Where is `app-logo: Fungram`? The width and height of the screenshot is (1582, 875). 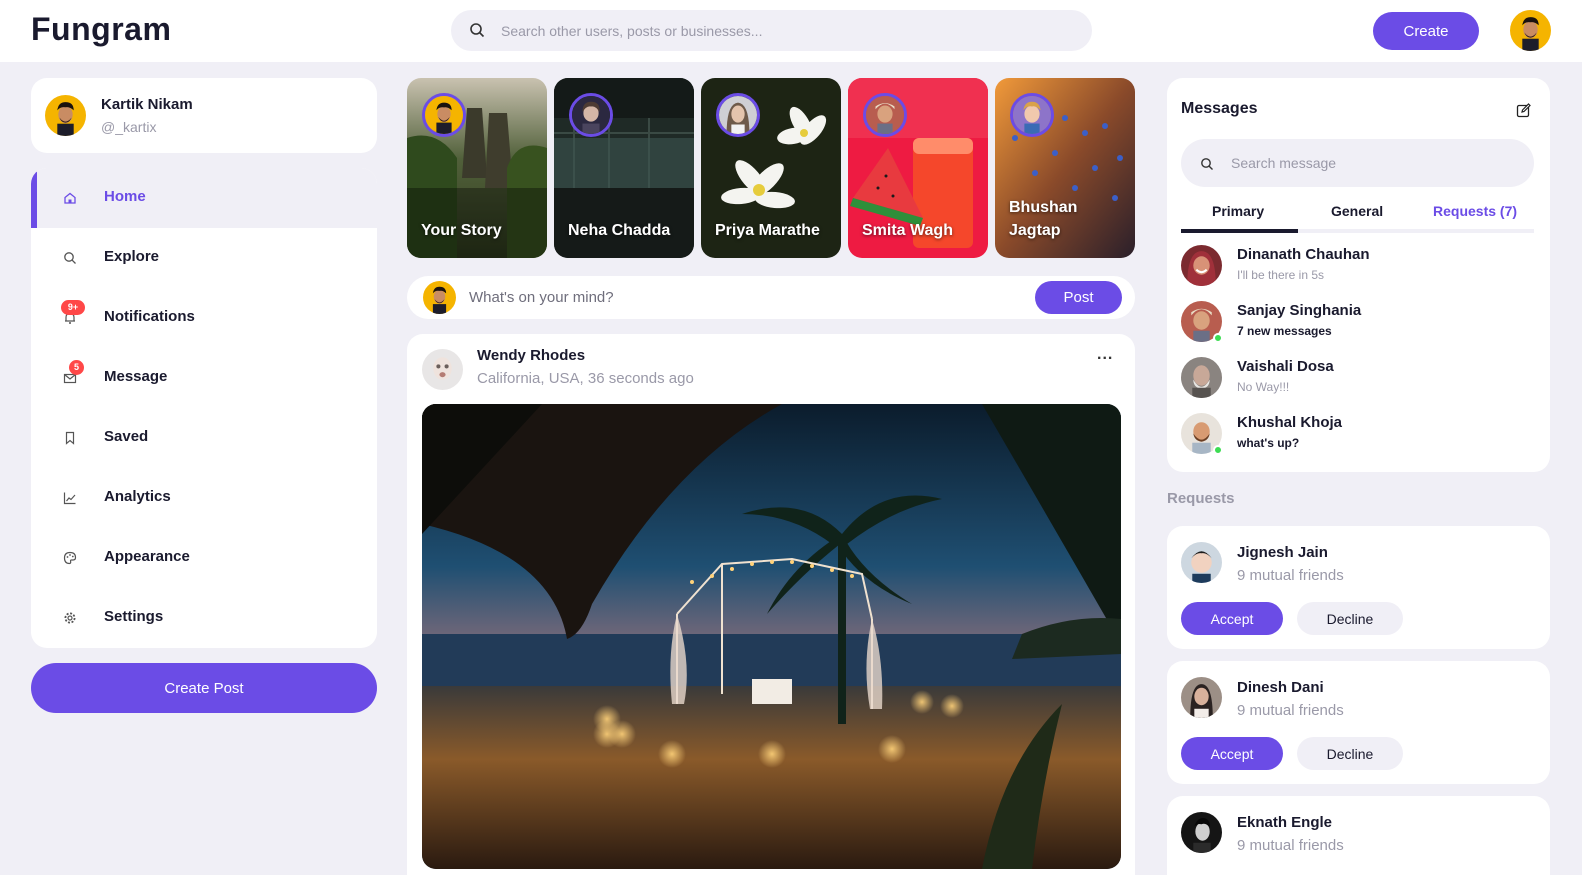 app-logo: Fungram is located at coordinates (101, 29).